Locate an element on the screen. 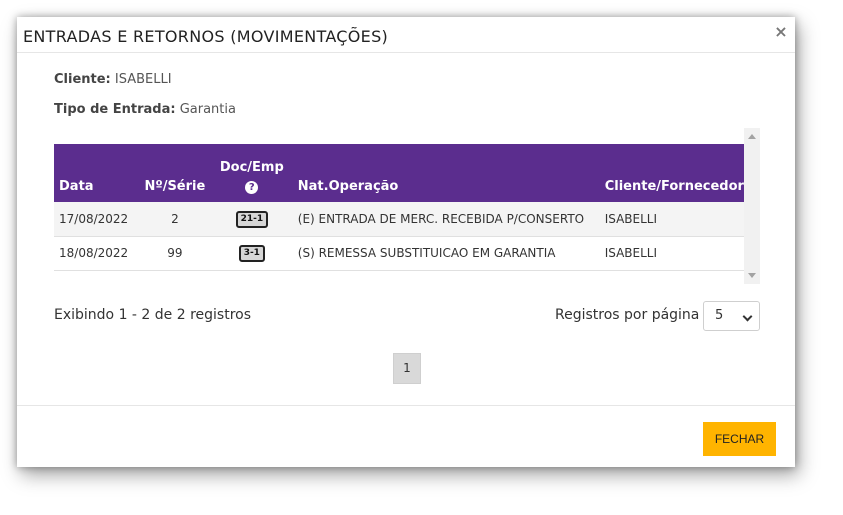 Image resolution: width=843 pixels, height=515 pixels. doc-badge: 21-1 is located at coordinates (252, 219).